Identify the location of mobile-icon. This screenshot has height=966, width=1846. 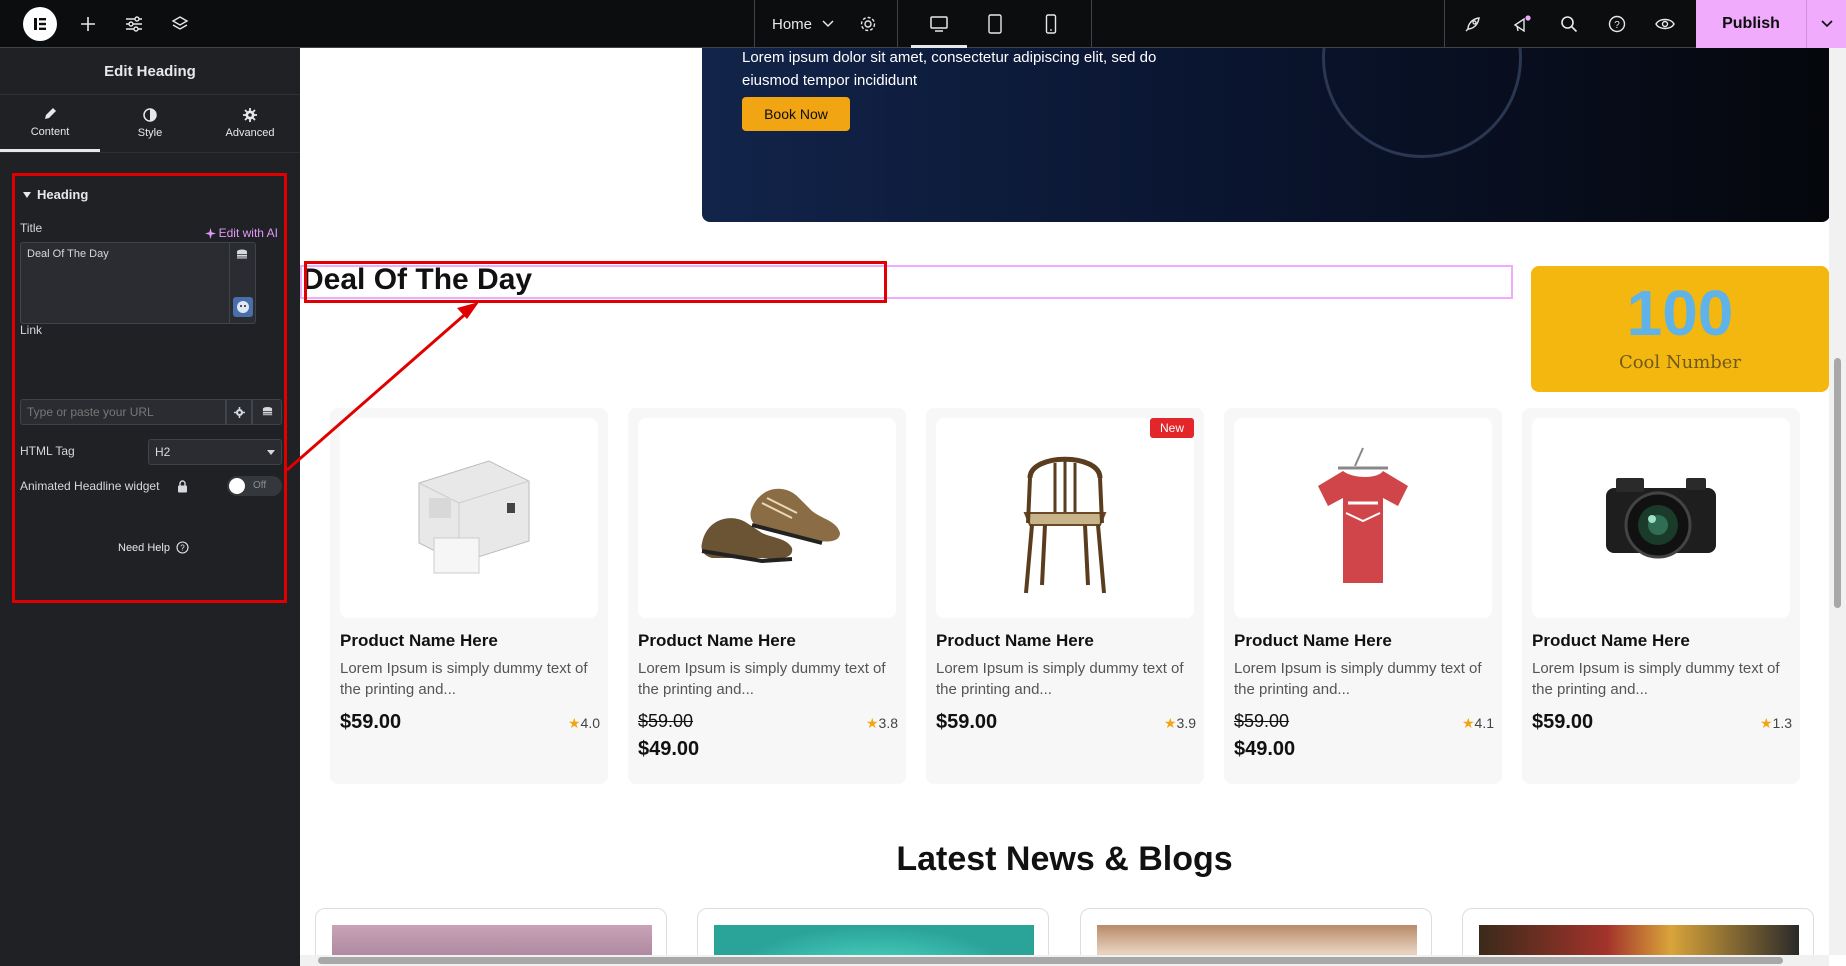
(1051, 24).